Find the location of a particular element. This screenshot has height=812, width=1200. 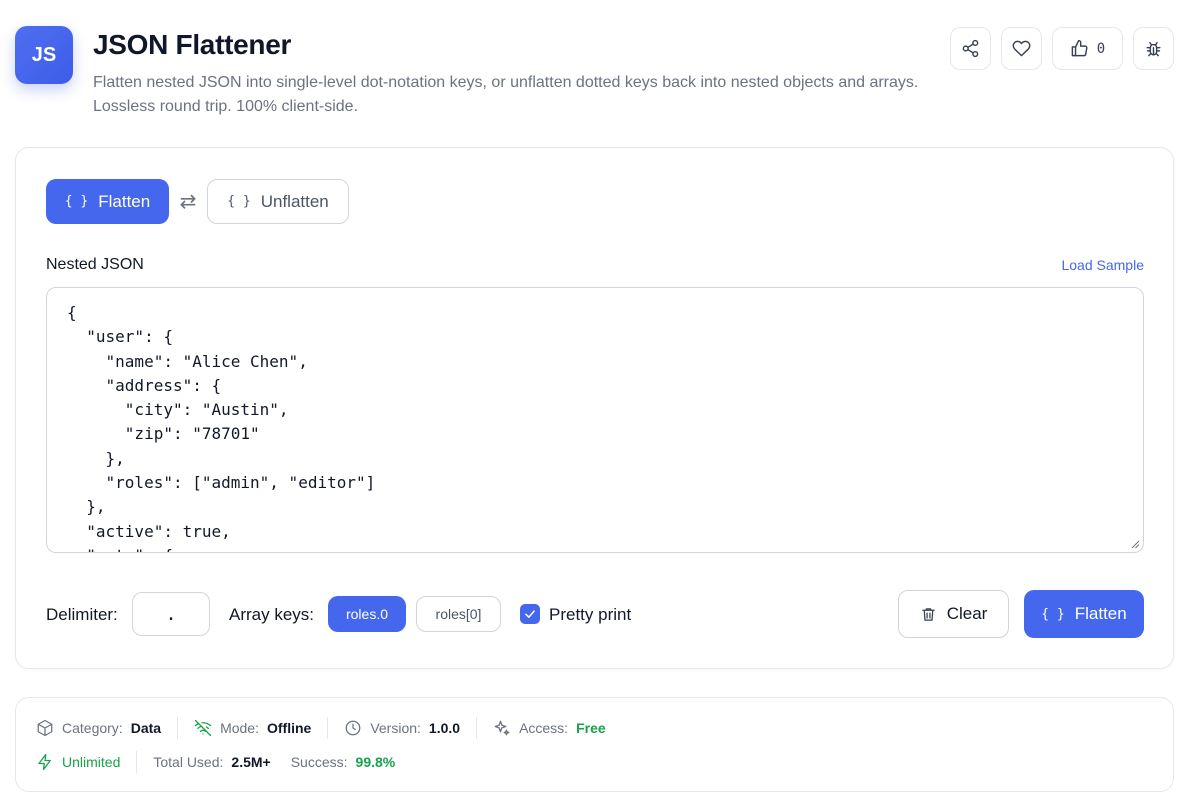

access-value: Free is located at coordinates (591, 728).